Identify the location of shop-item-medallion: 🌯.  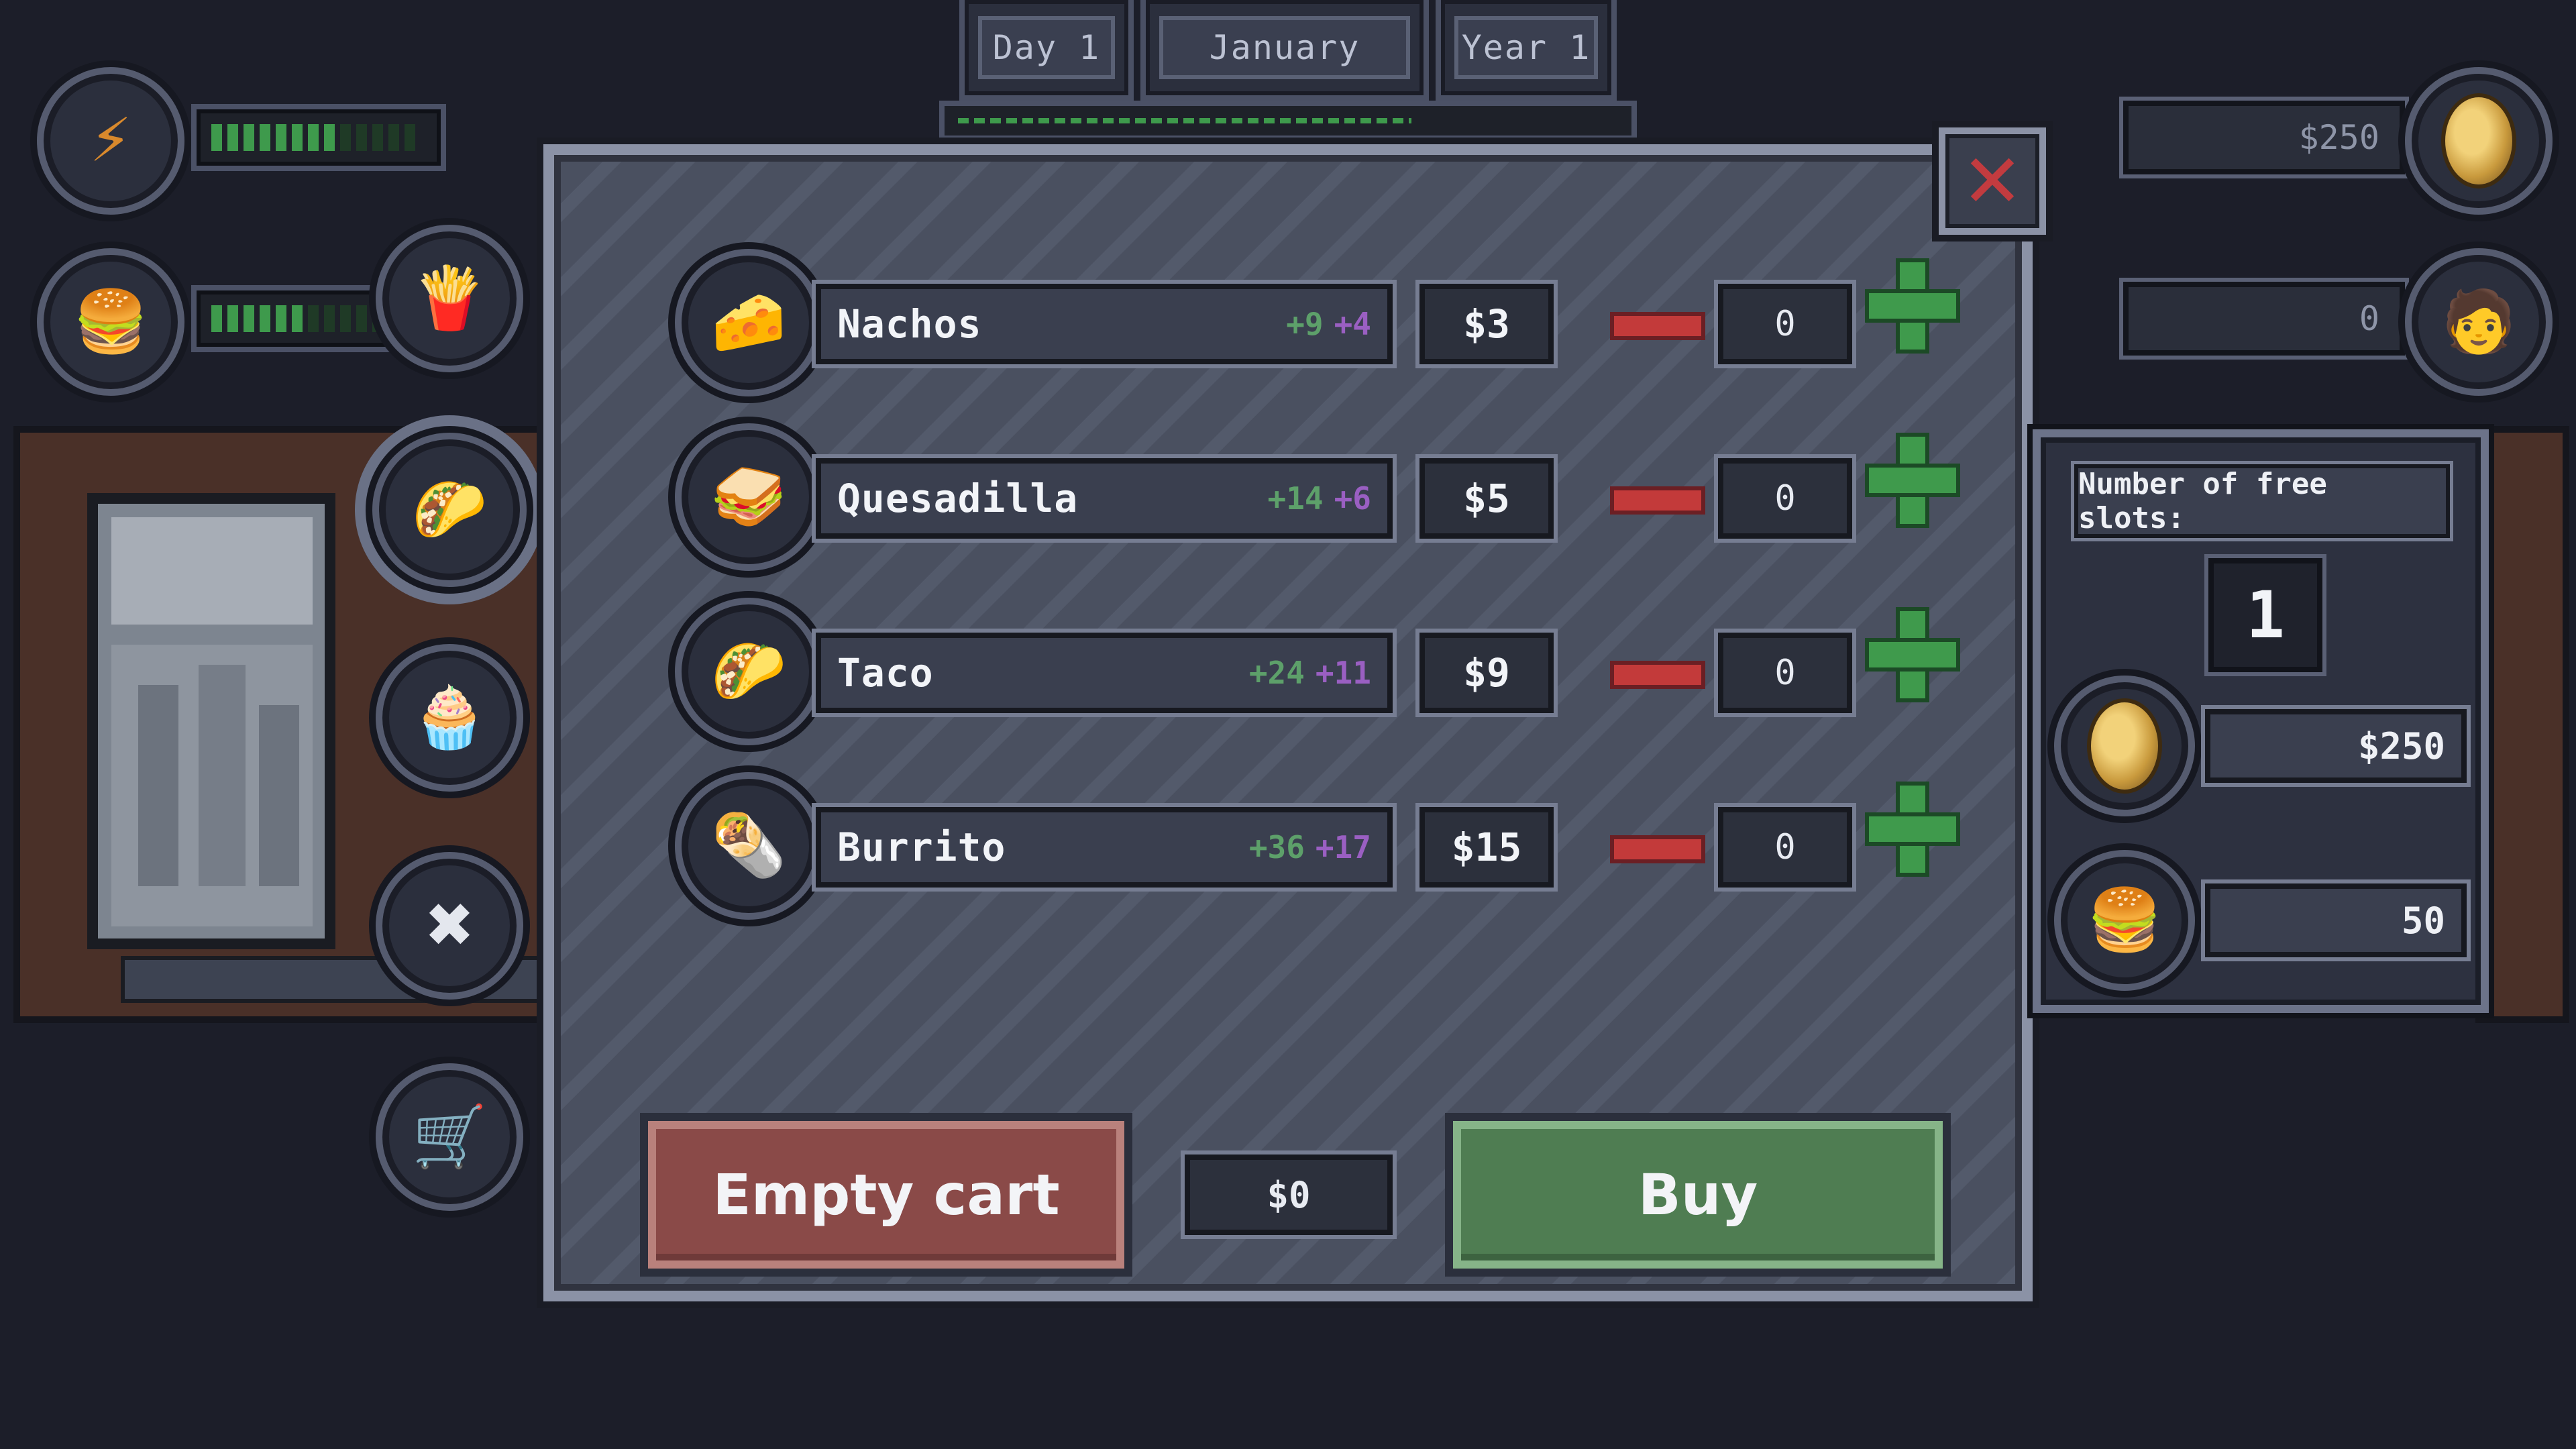
(748, 846).